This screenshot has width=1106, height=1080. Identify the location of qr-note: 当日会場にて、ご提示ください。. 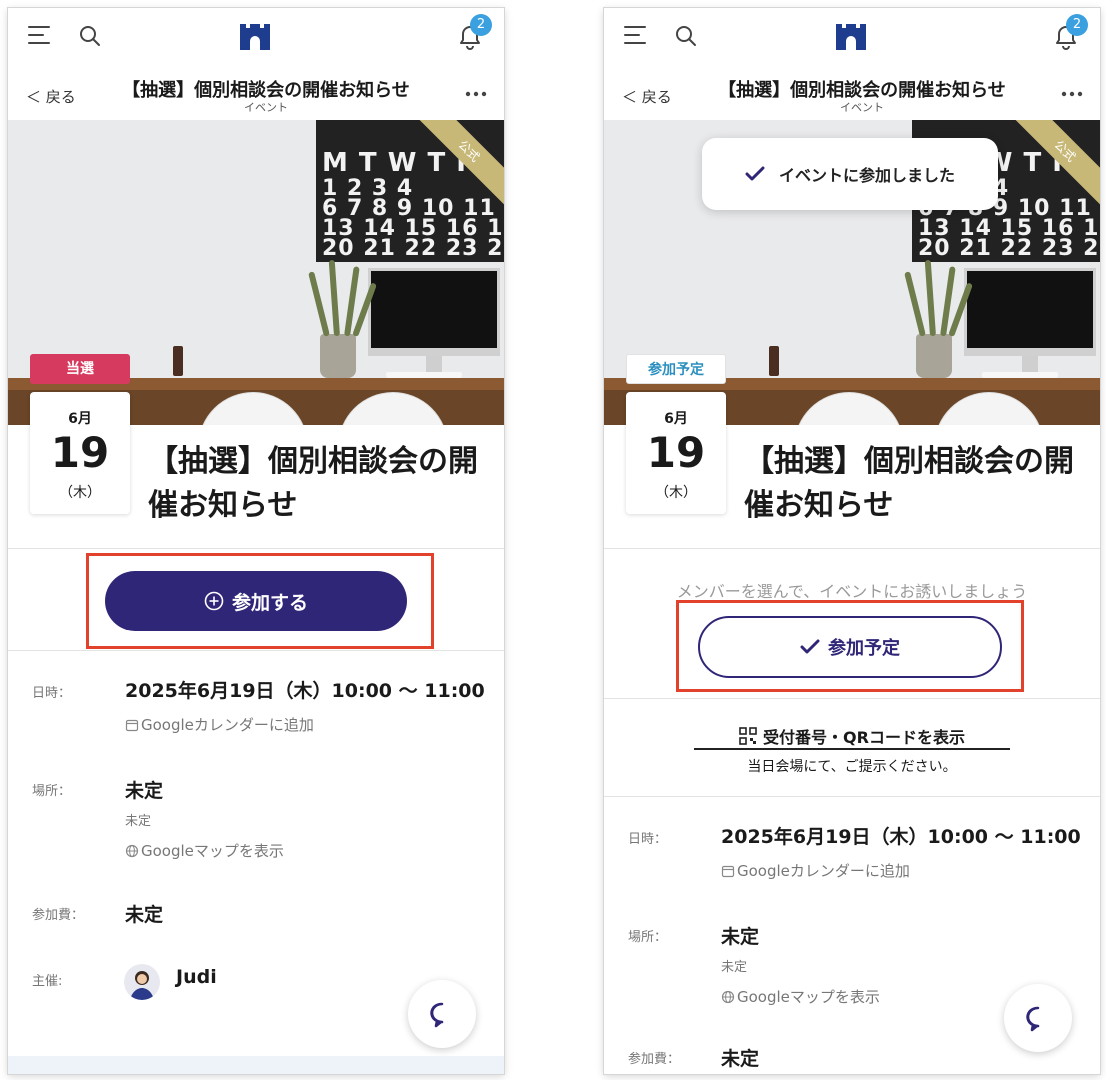
(852, 767).